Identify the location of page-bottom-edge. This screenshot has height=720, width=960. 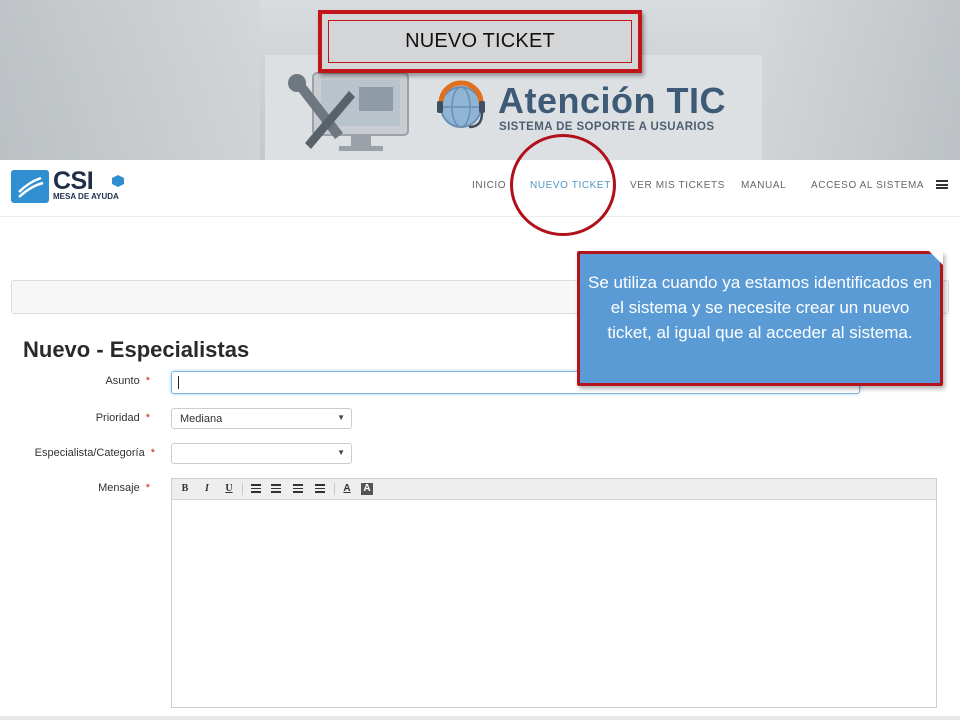
(480, 718).